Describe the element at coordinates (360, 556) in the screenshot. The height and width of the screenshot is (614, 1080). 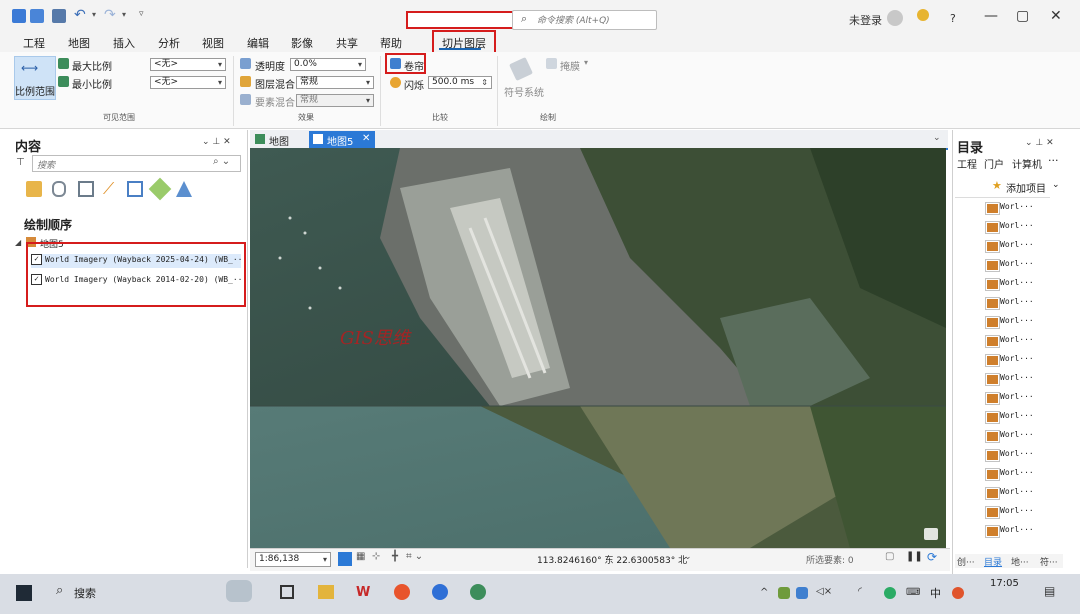
I see `grid-icon: ▦` at that location.